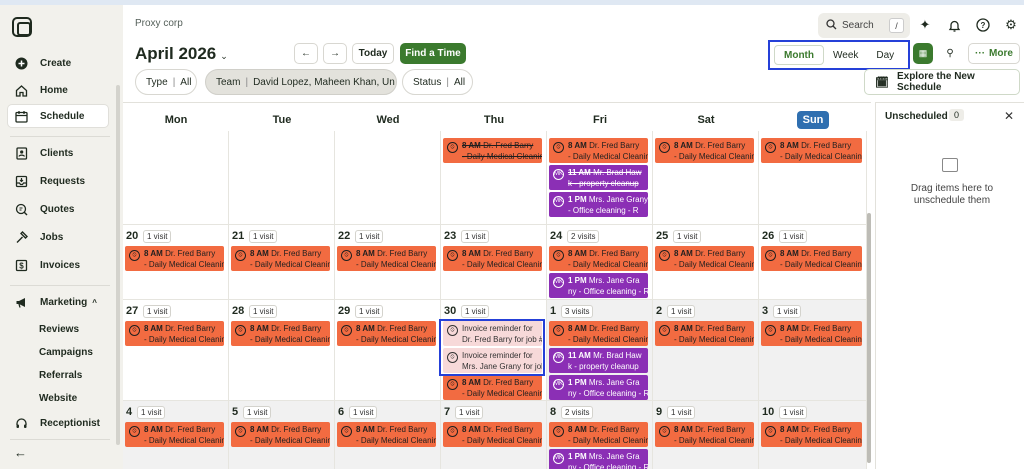 This screenshot has height=469, width=1024. Describe the element at coordinates (373, 53) in the screenshot. I see `today-button: Today` at that location.